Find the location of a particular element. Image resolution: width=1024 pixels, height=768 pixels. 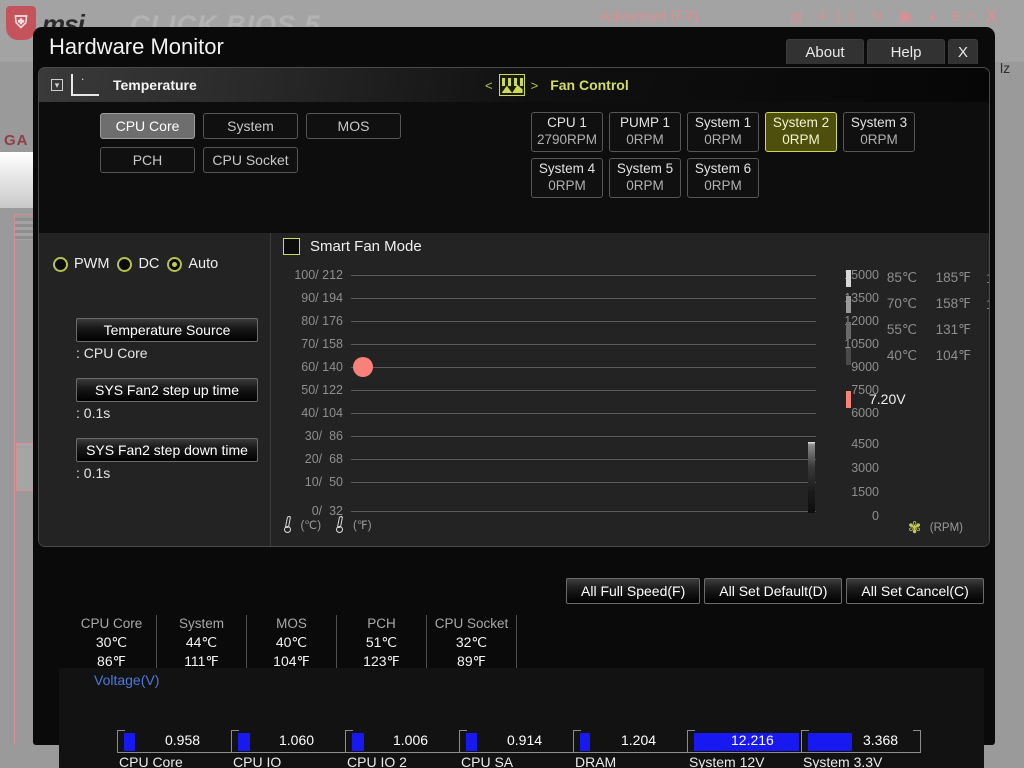

step-up-time-button: SYS Fan2 step up time is located at coordinates (167, 390).